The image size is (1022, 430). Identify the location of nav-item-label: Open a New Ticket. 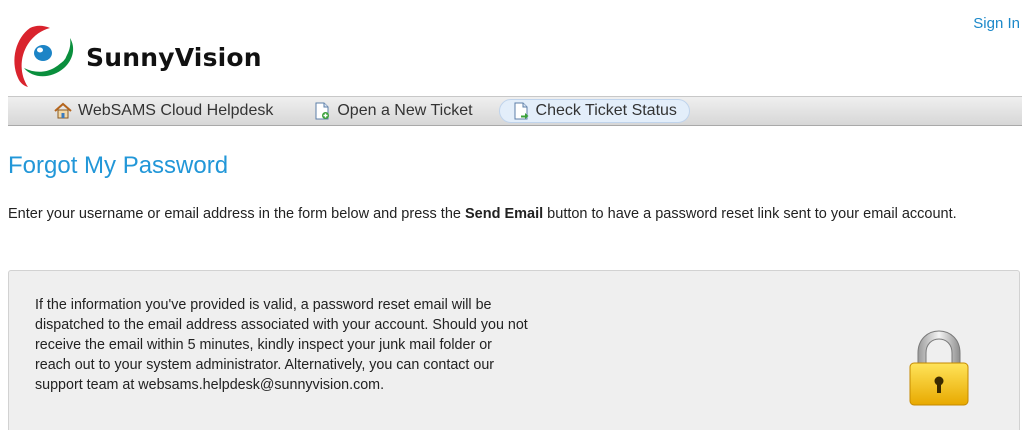
(405, 110).